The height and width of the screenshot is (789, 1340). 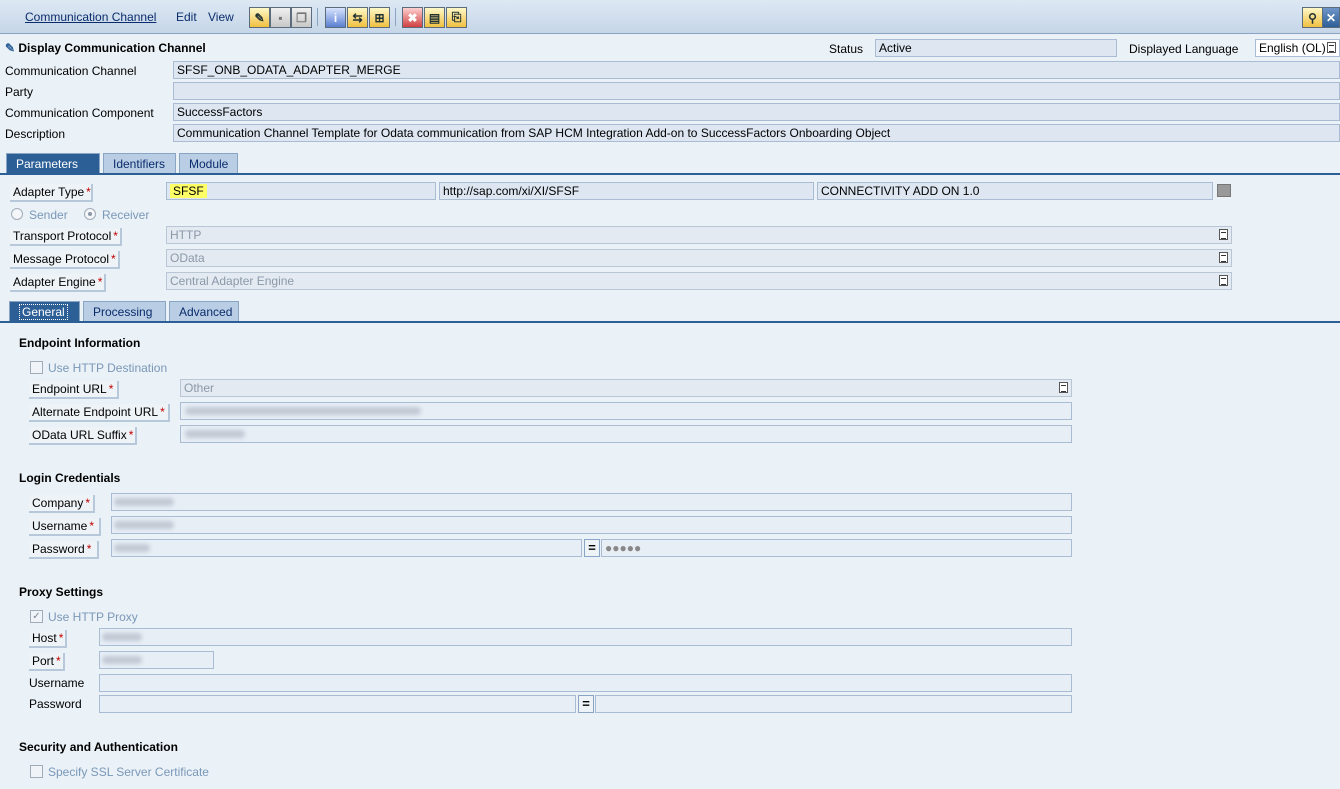 I want to click on pin-icon: ⚲, so click(x=1312, y=17).